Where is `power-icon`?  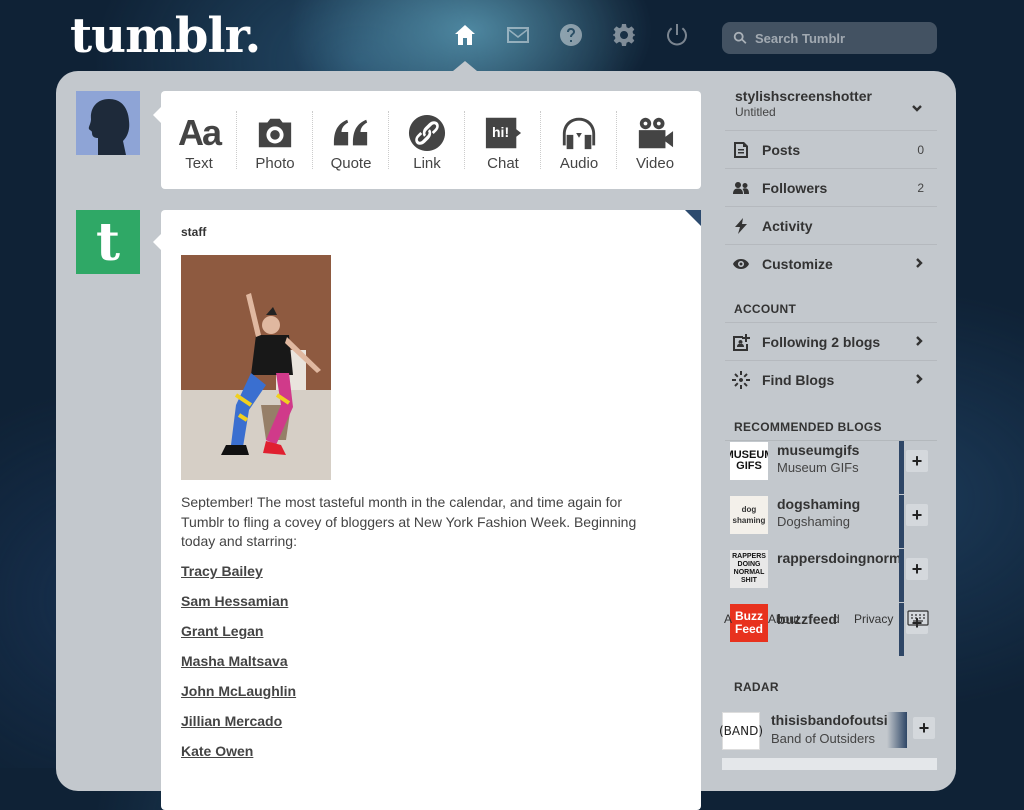
power-icon is located at coordinates (677, 35).